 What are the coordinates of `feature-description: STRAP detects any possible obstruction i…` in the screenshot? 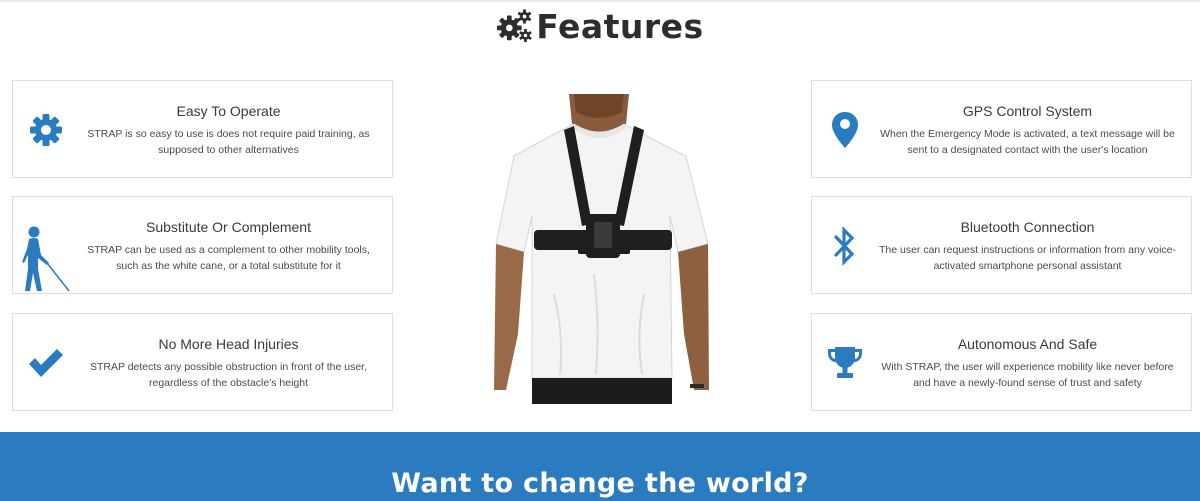 It's located at (228, 375).